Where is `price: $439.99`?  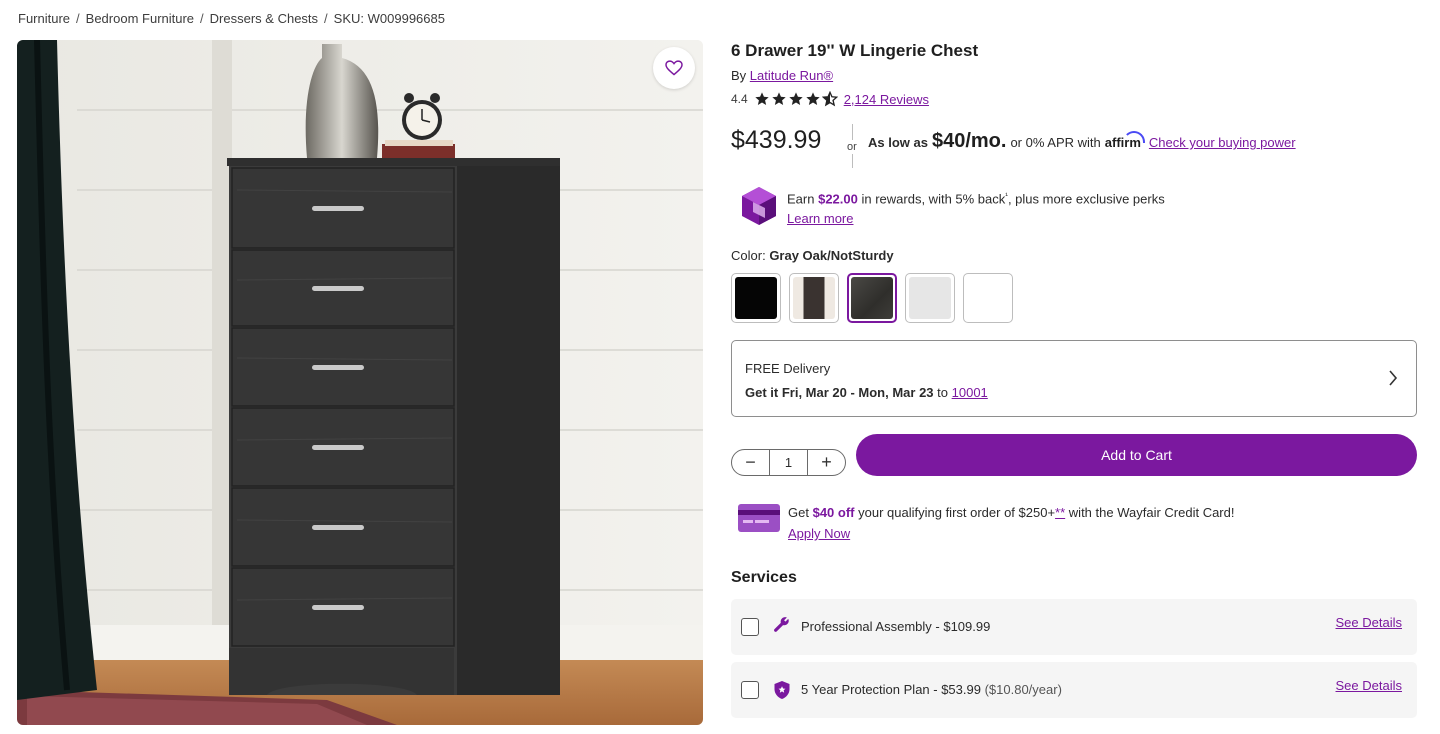 price: $439.99 is located at coordinates (776, 140).